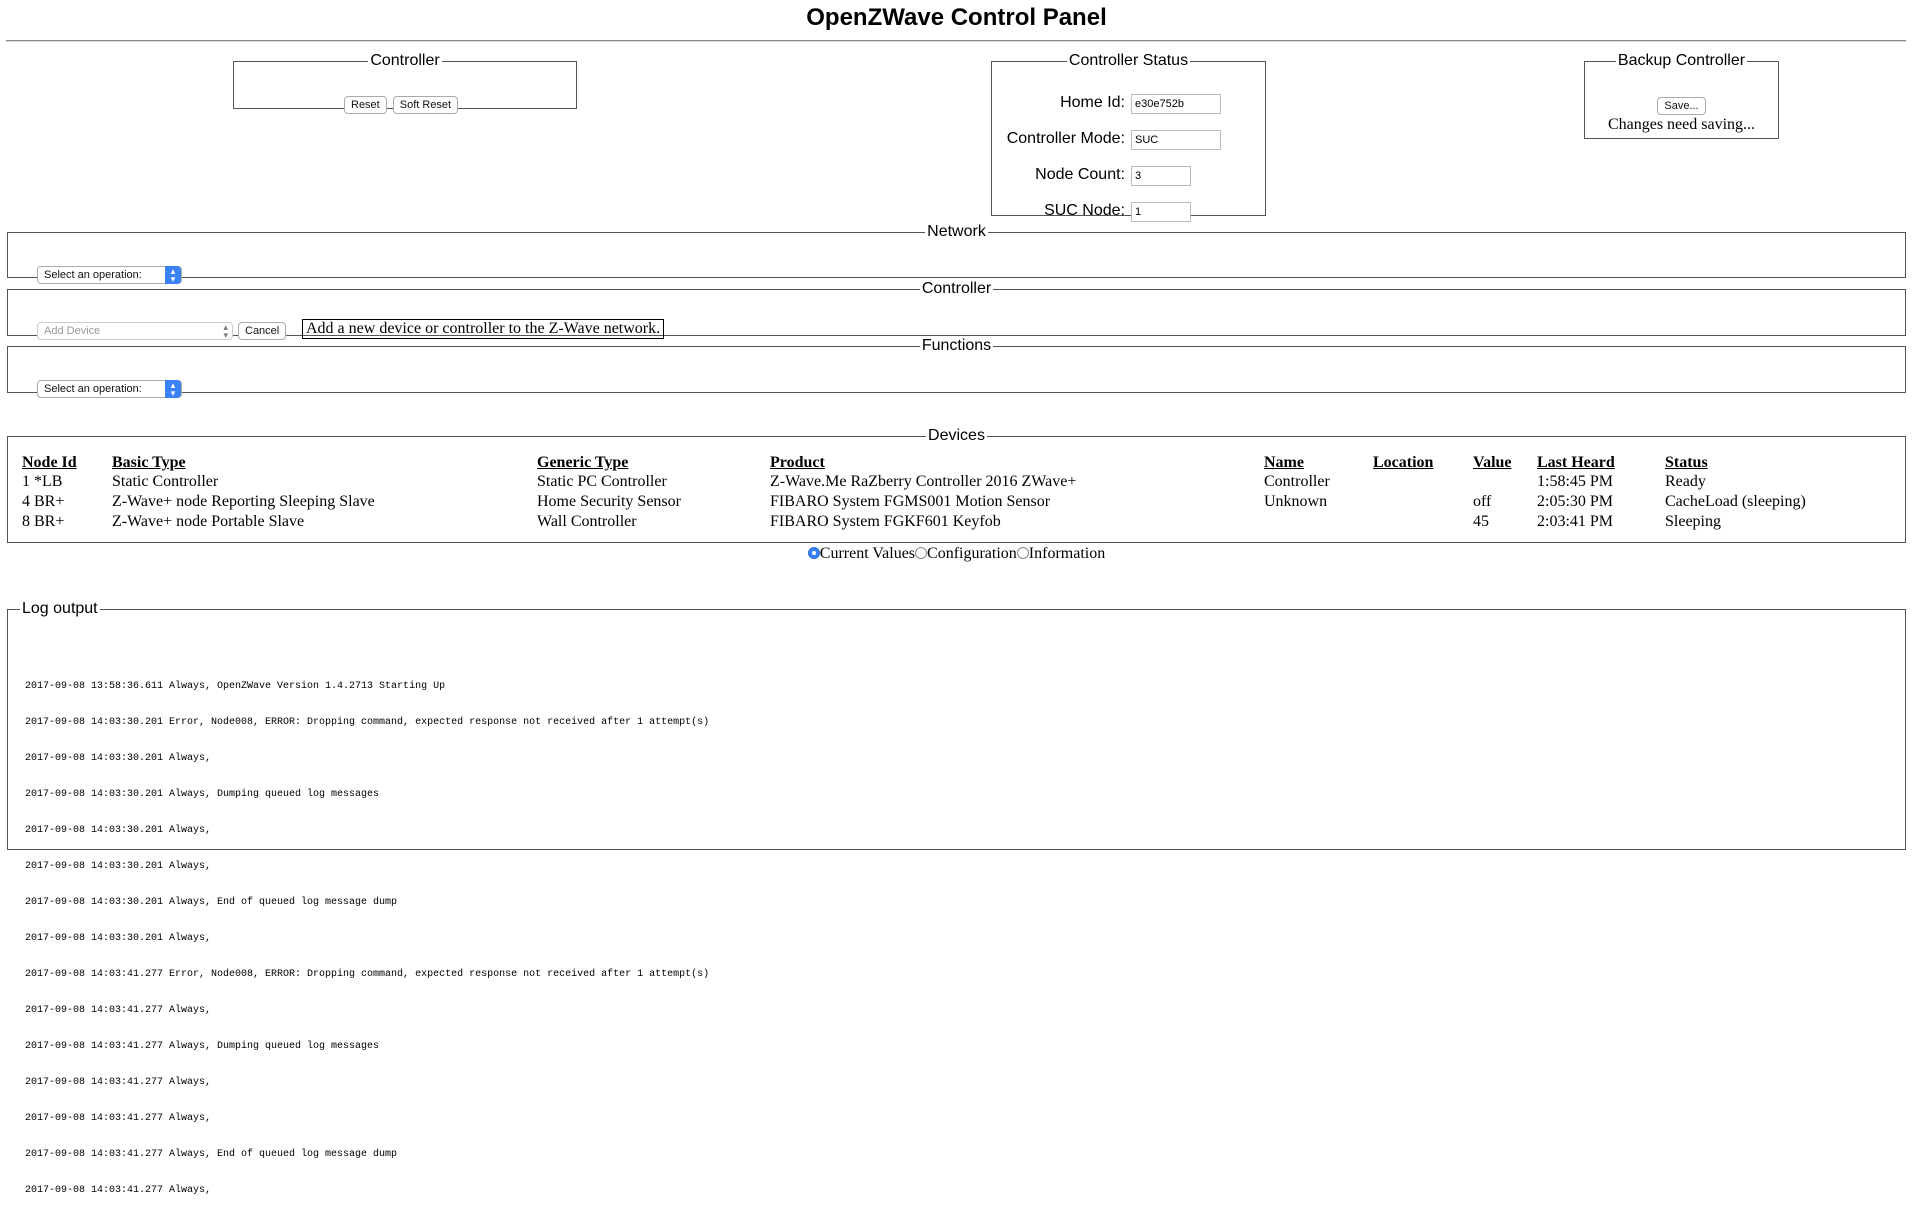 The image size is (1913, 1221). What do you see at coordinates (602, 481) in the screenshot?
I see `cell-generic-type: Static PC Controller` at bounding box center [602, 481].